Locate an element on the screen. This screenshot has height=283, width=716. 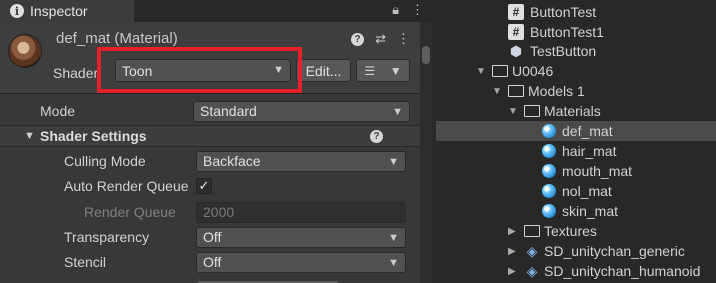
tree-item-label: TestButton is located at coordinates (563, 51).